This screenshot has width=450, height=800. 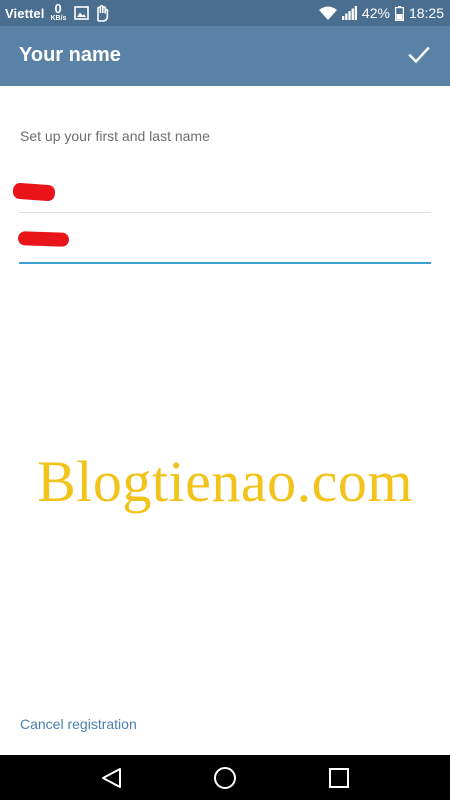 What do you see at coordinates (58, 8) in the screenshot?
I see `network-speed-value: 0` at bounding box center [58, 8].